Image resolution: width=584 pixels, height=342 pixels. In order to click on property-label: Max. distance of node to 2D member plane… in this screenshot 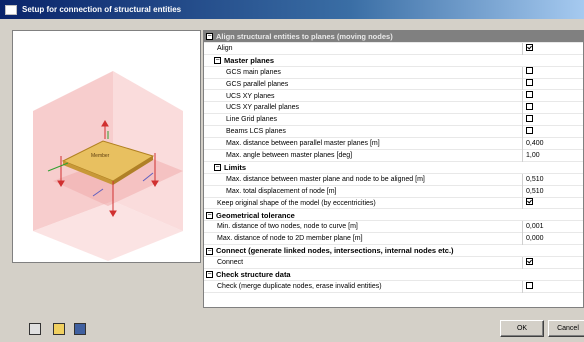, I will do `click(290, 239)`.